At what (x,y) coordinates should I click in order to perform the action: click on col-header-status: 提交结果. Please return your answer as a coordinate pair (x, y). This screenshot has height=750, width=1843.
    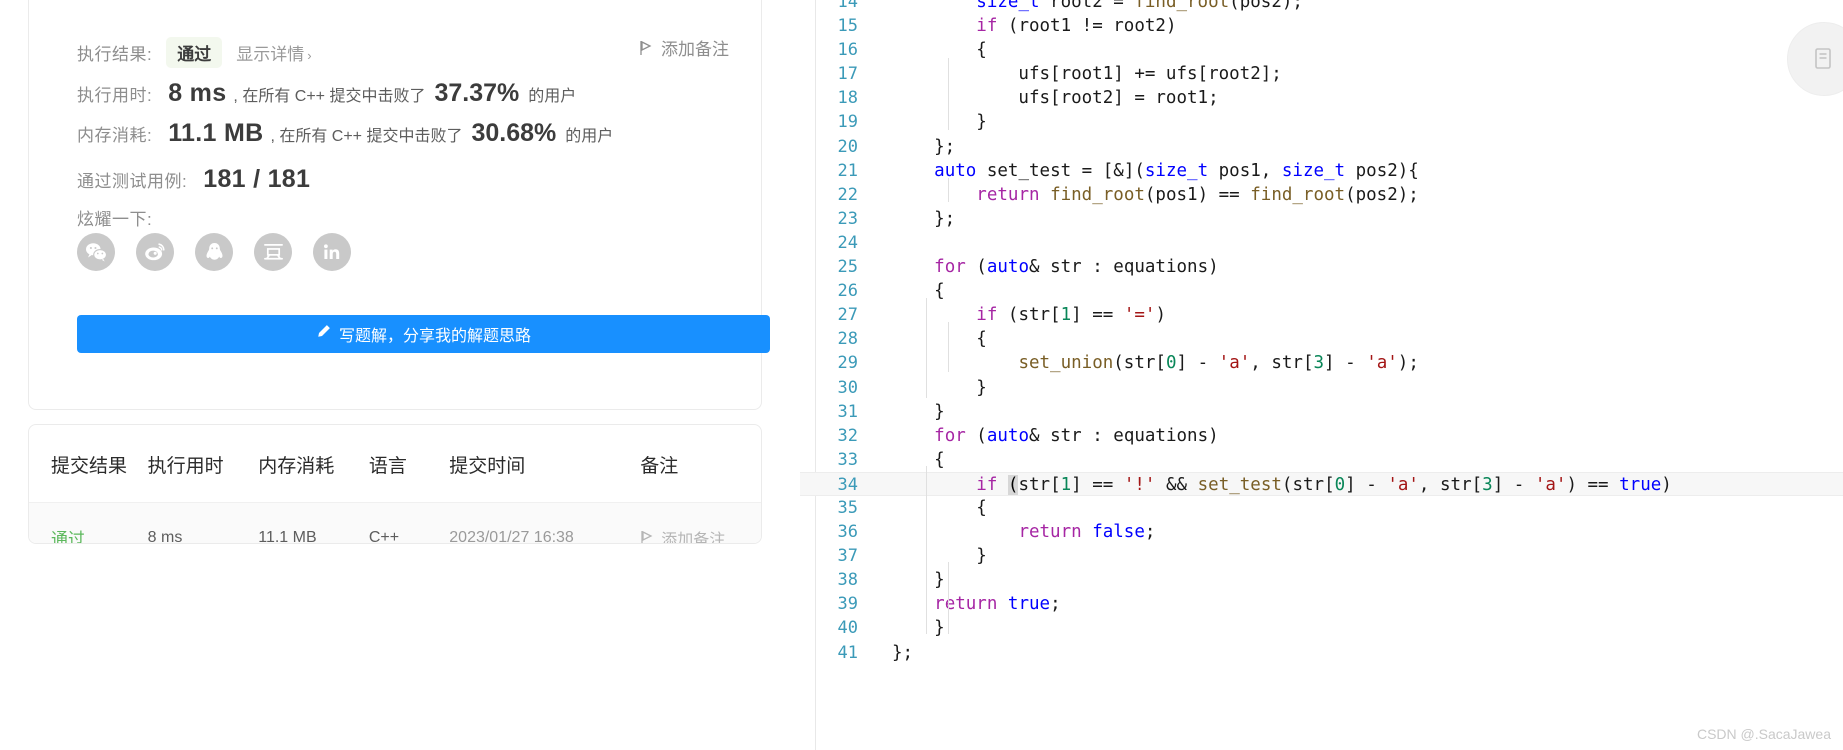
    Looking at the image, I should click on (88, 464).